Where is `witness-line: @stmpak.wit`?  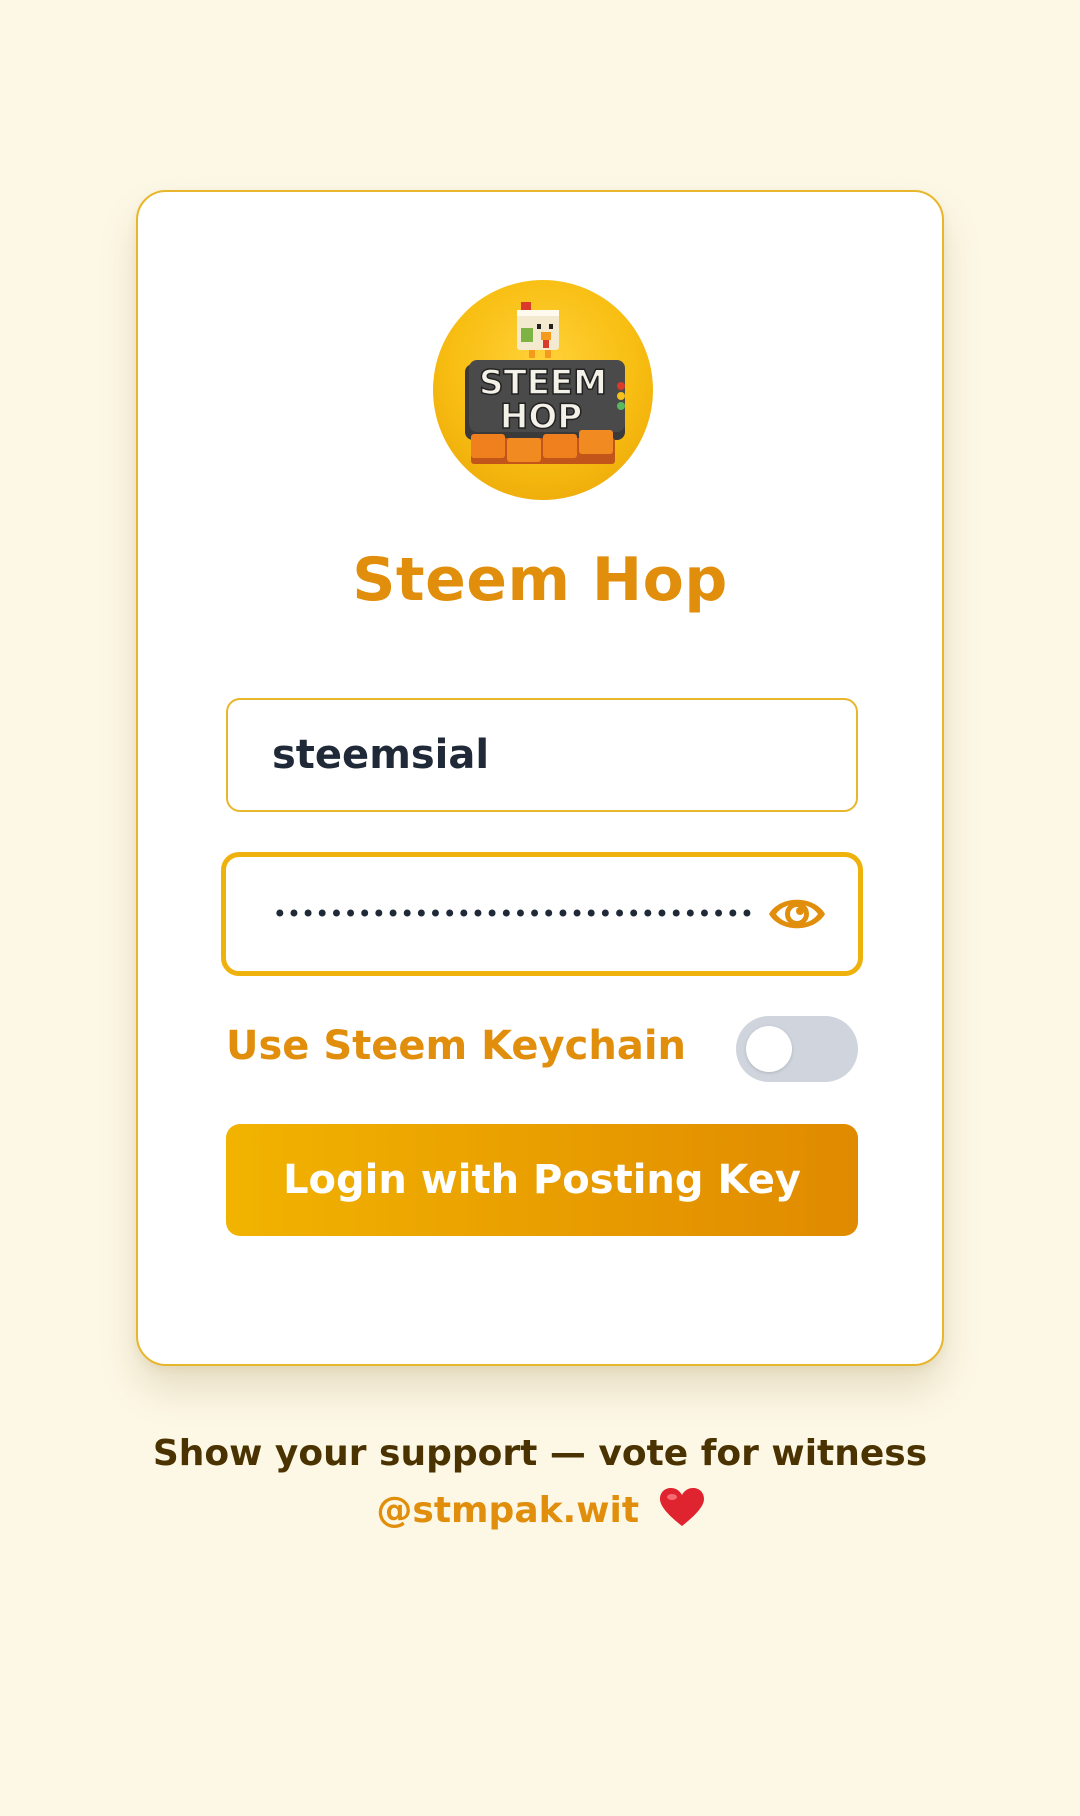
witness-line: @stmpak.wit is located at coordinates (540, 1510).